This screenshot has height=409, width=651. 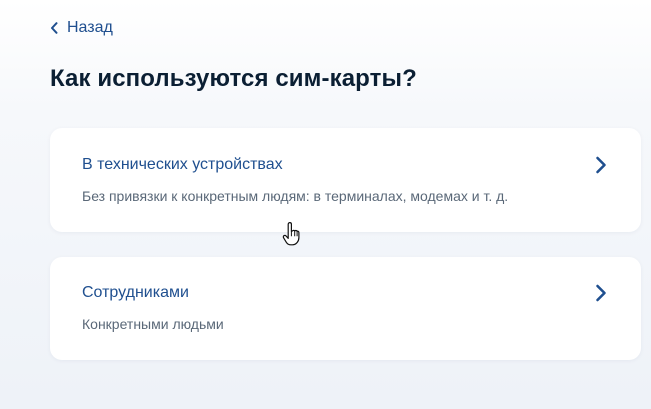 I want to click on option-title: Сотрудниками, so click(x=135, y=292).